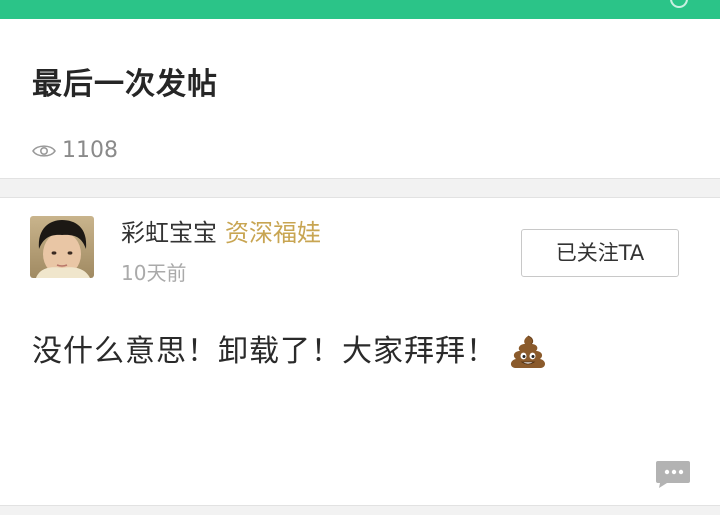 This screenshot has height=515, width=720. I want to click on top-status-bar, so click(360, 9).